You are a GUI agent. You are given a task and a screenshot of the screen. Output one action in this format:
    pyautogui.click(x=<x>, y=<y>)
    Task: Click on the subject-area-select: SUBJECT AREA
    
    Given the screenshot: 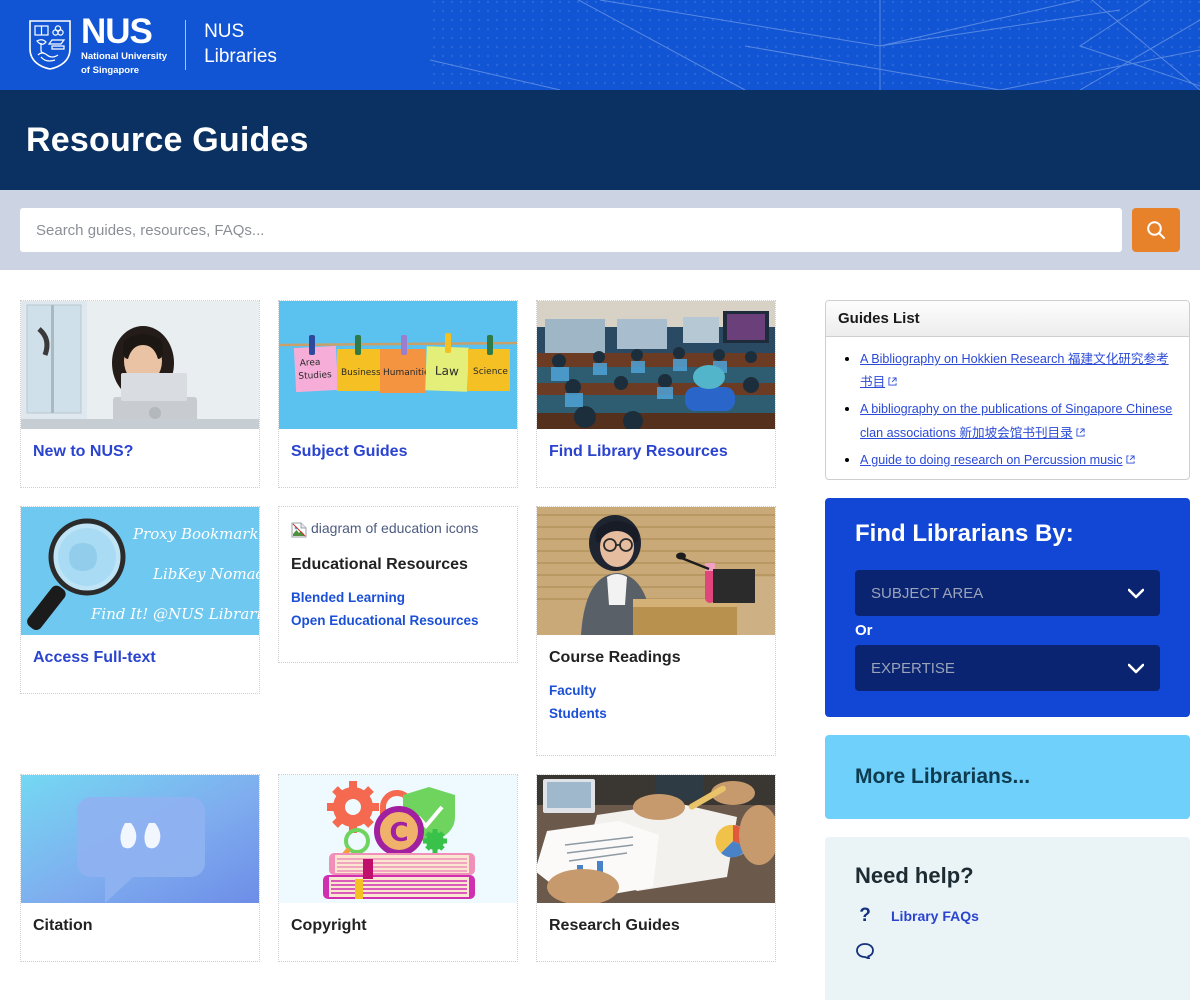 What is the action you would take?
    pyautogui.click(x=1007, y=593)
    